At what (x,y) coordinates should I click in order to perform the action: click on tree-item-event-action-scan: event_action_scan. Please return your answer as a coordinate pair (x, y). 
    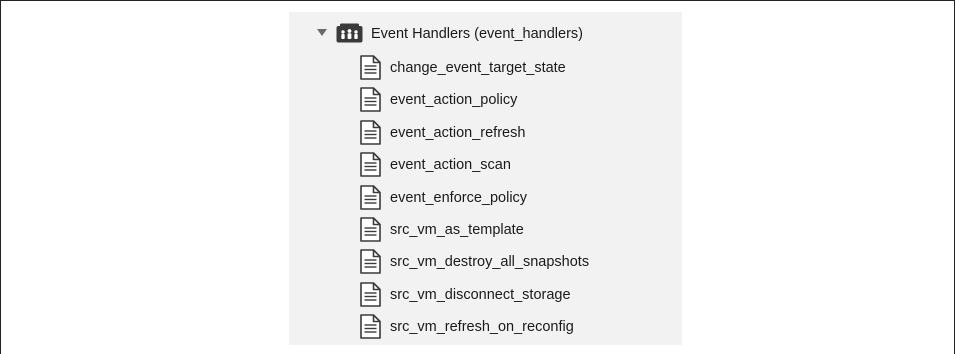
    Looking at the image, I should click on (485, 167).